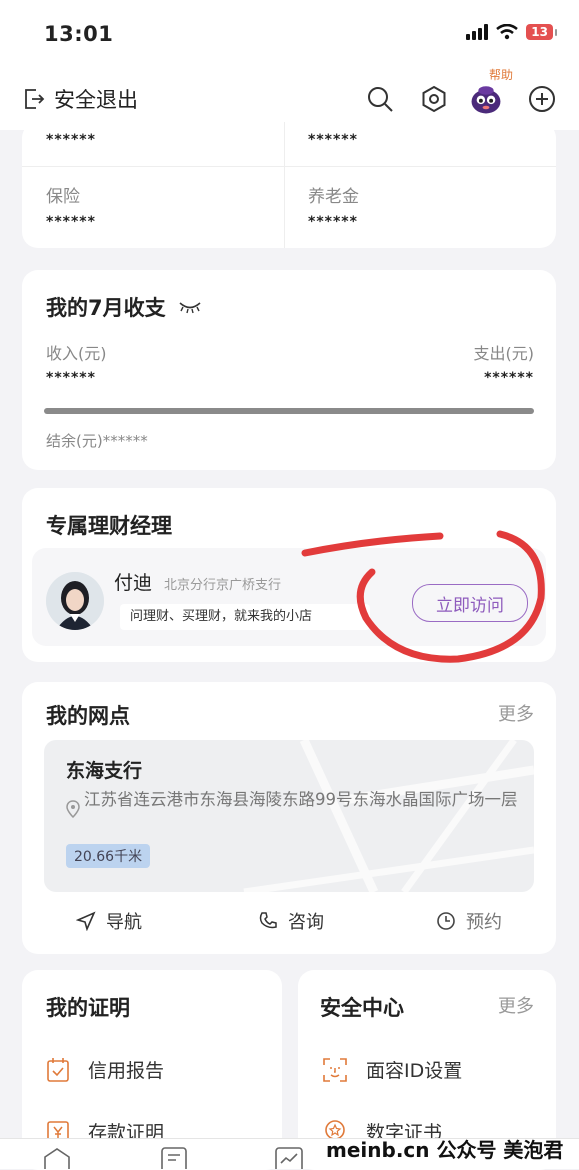  I want to click on income-label: 收入(元), so click(76, 353).